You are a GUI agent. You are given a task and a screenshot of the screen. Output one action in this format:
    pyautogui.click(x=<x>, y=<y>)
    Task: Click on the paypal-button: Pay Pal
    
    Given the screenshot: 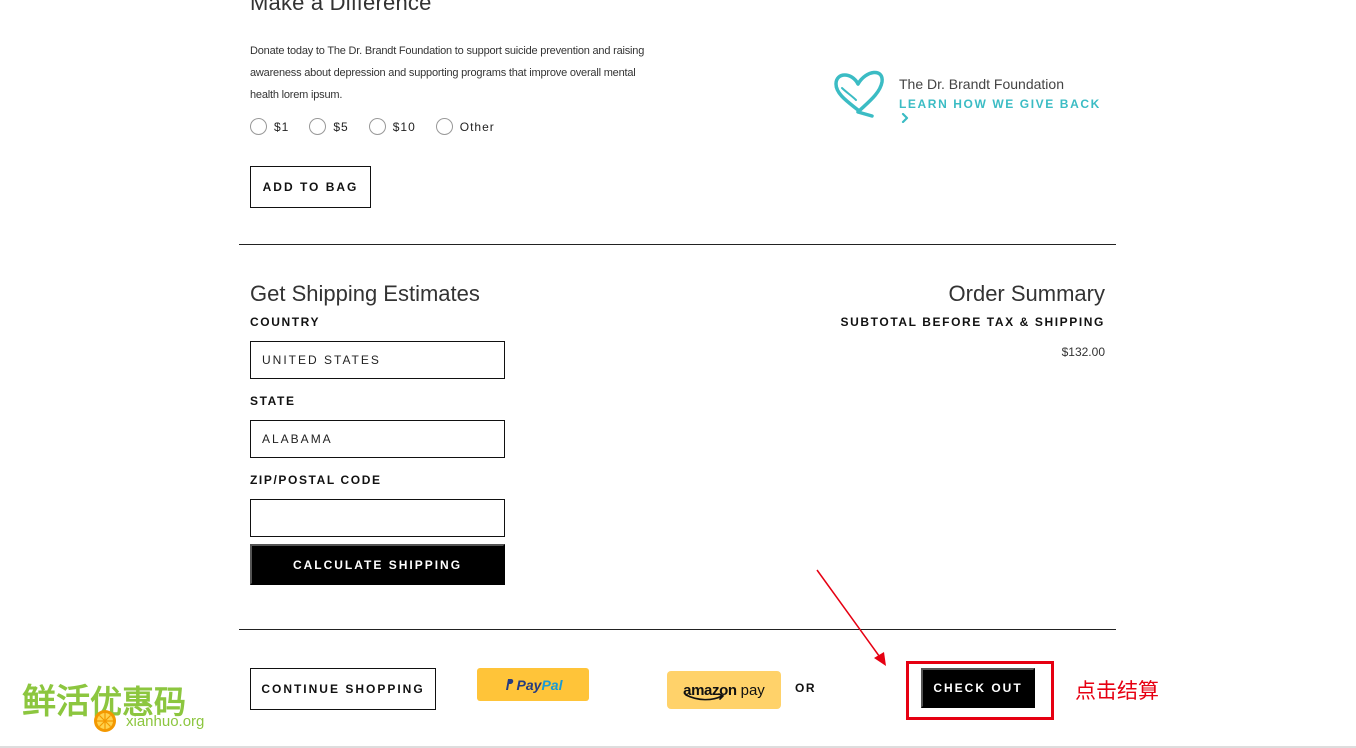 What is the action you would take?
    pyautogui.click(x=533, y=684)
    